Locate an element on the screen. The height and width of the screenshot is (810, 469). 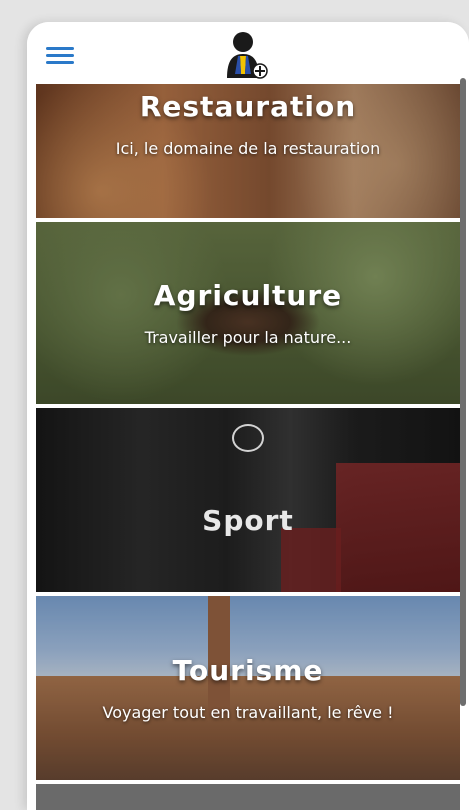
hamburger-menu-icon is located at coordinates (60, 56).